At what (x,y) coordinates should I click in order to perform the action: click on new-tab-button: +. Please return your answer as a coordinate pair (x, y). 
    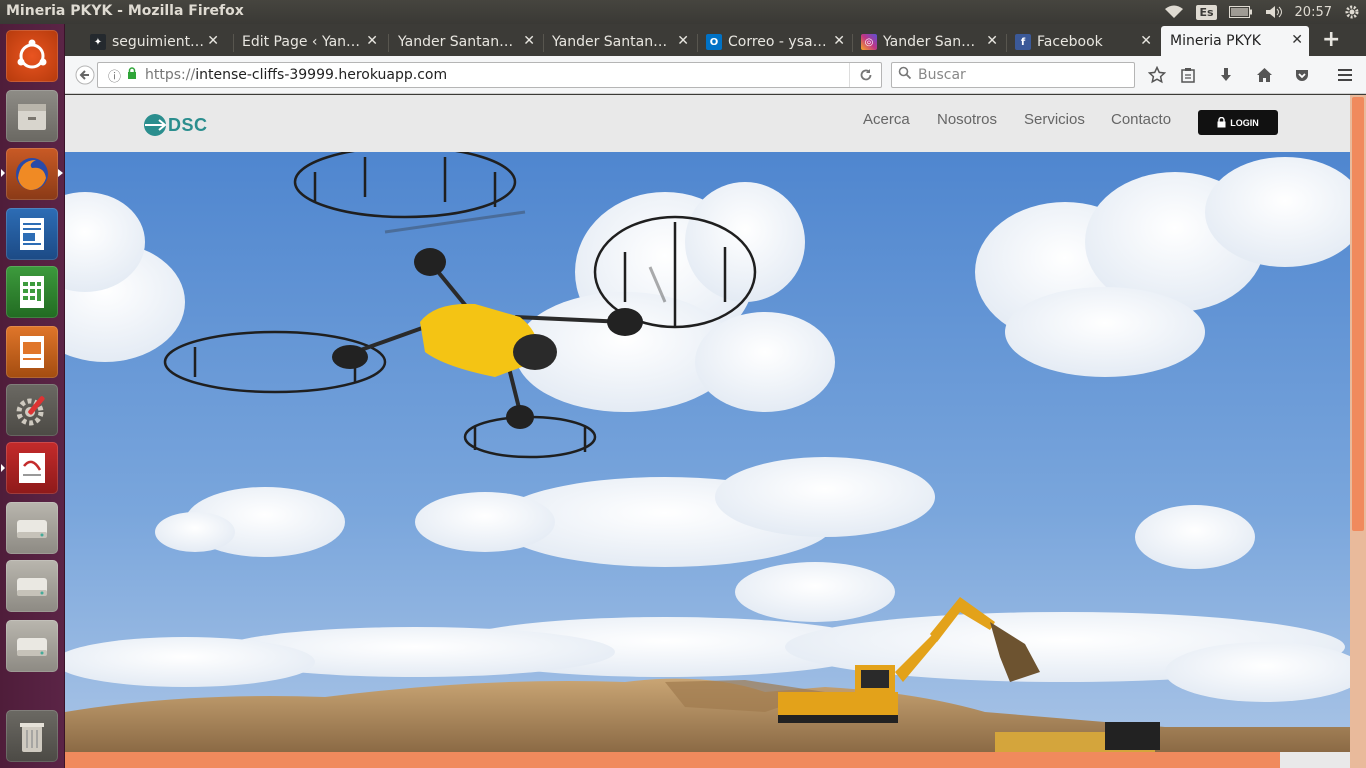
    Looking at the image, I should click on (1331, 39).